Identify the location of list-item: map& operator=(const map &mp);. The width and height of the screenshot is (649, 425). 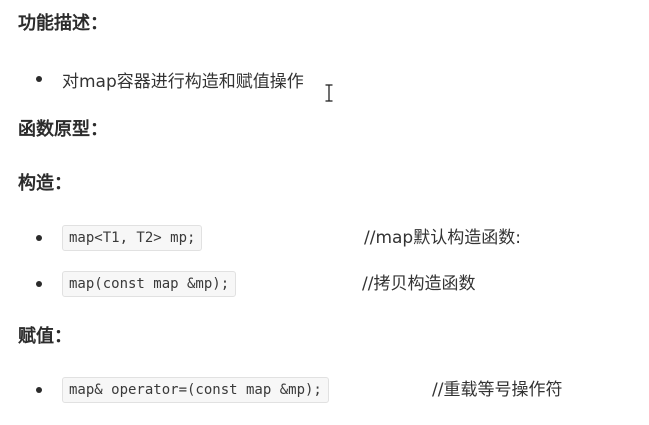
(182, 390).